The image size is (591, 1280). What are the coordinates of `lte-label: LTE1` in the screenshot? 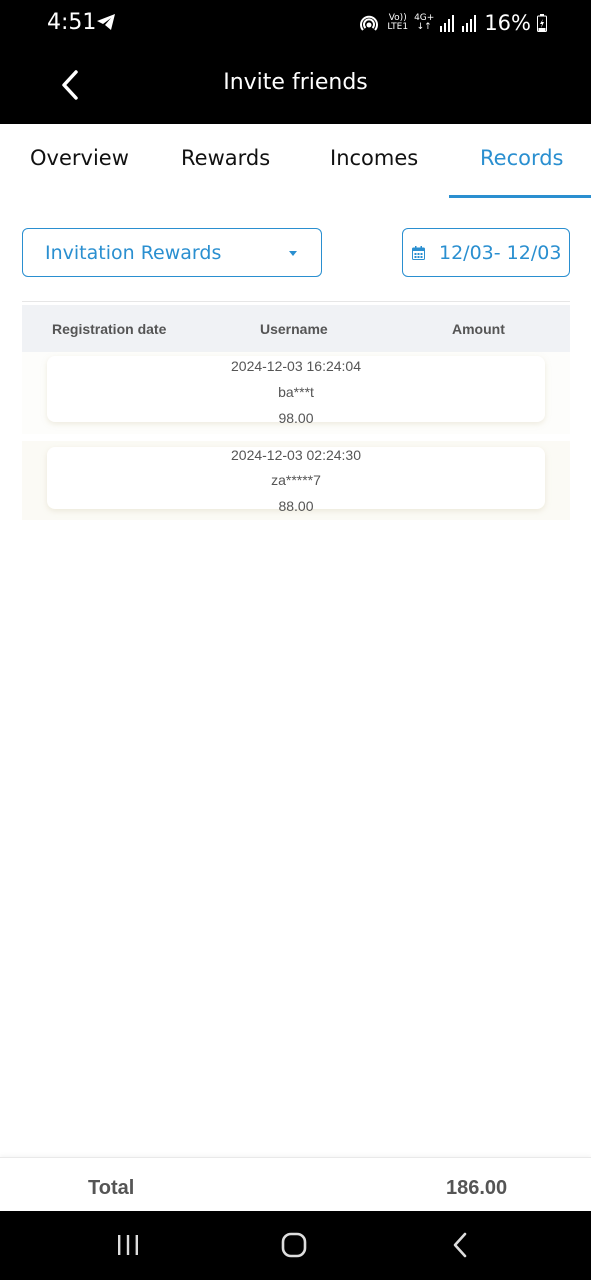 It's located at (398, 27).